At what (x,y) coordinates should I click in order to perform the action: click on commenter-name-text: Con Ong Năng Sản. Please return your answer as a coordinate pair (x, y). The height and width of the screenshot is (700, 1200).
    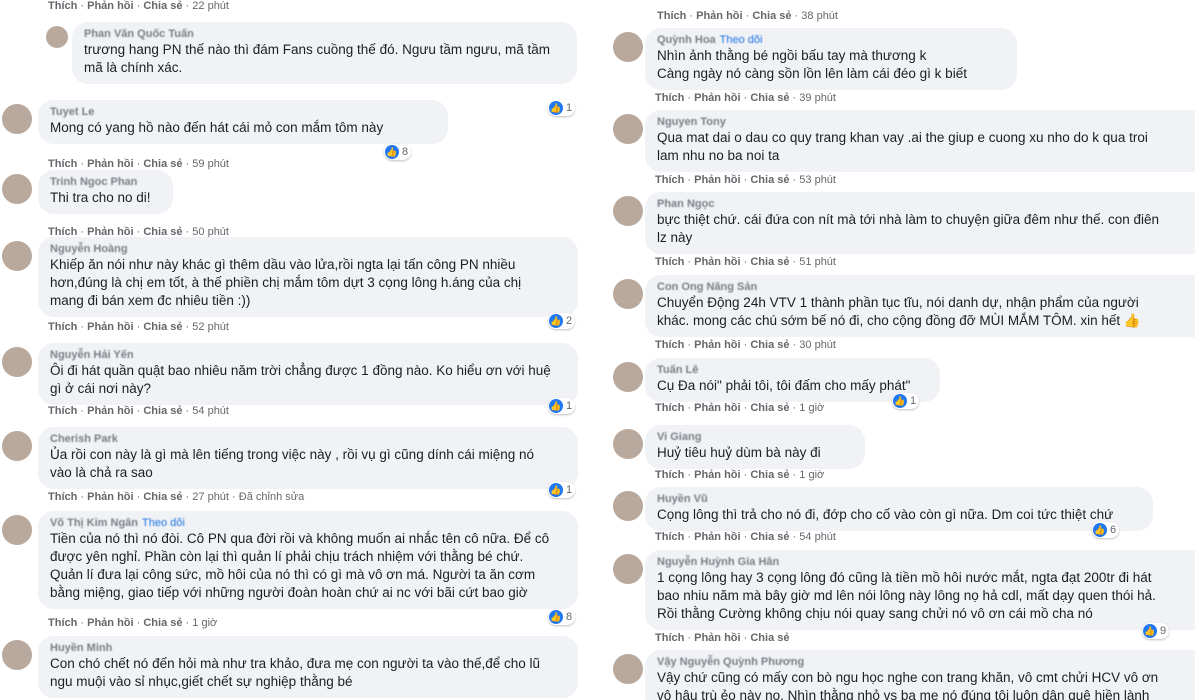
    Looking at the image, I should click on (707, 287).